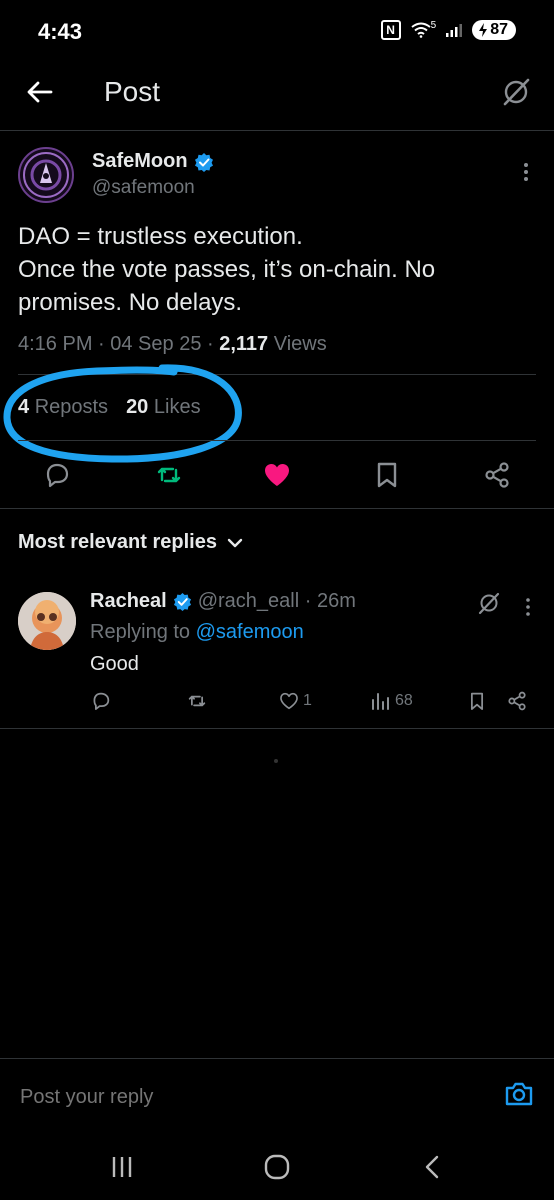 Image resolution: width=554 pixels, height=1200 pixels. I want to click on post-author: SafeMoon @safemoon, so click(278, 177).